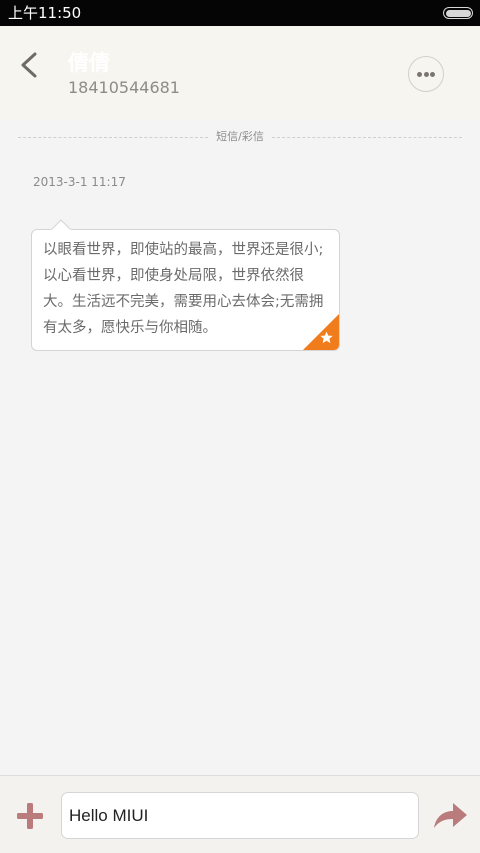 This screenshot has height=853, width=480. I want to click on message-type-divider: 短信/彩信, so click(240, 138).